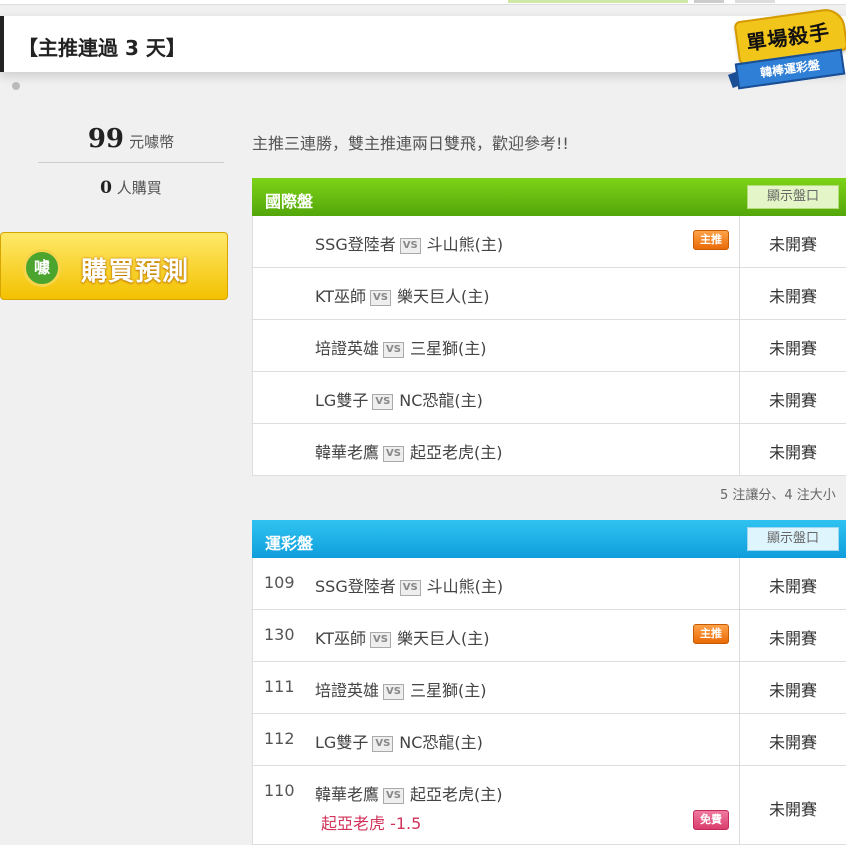  What do you see at coordinates (549, 242) in the screenshot?
I see `table-row: SSG登陸者 VS 斗山熊(主) 主推 未開賽` at bounding box center [549, 242].